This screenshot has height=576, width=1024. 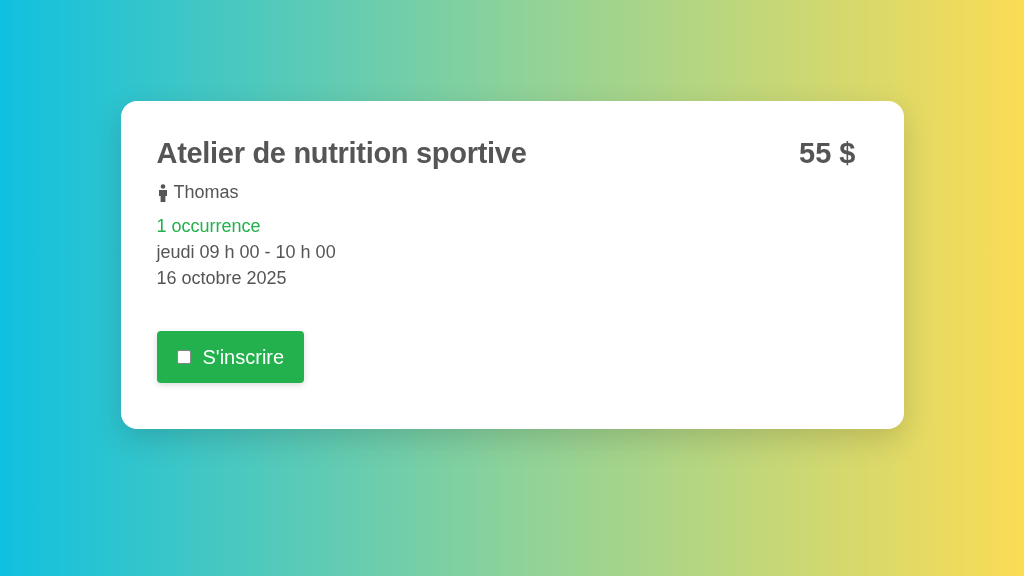 I want to click on occurrence-count: 1 occurrence, so click(x=209, y=226).